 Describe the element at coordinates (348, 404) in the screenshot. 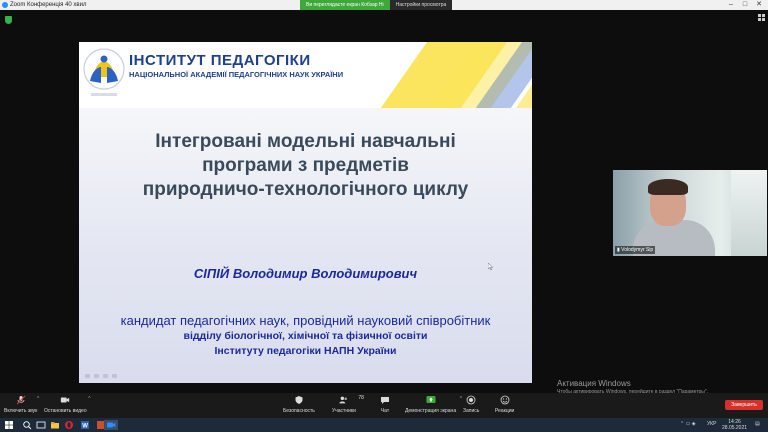

I see `participants-button: Участники 78` at that location.